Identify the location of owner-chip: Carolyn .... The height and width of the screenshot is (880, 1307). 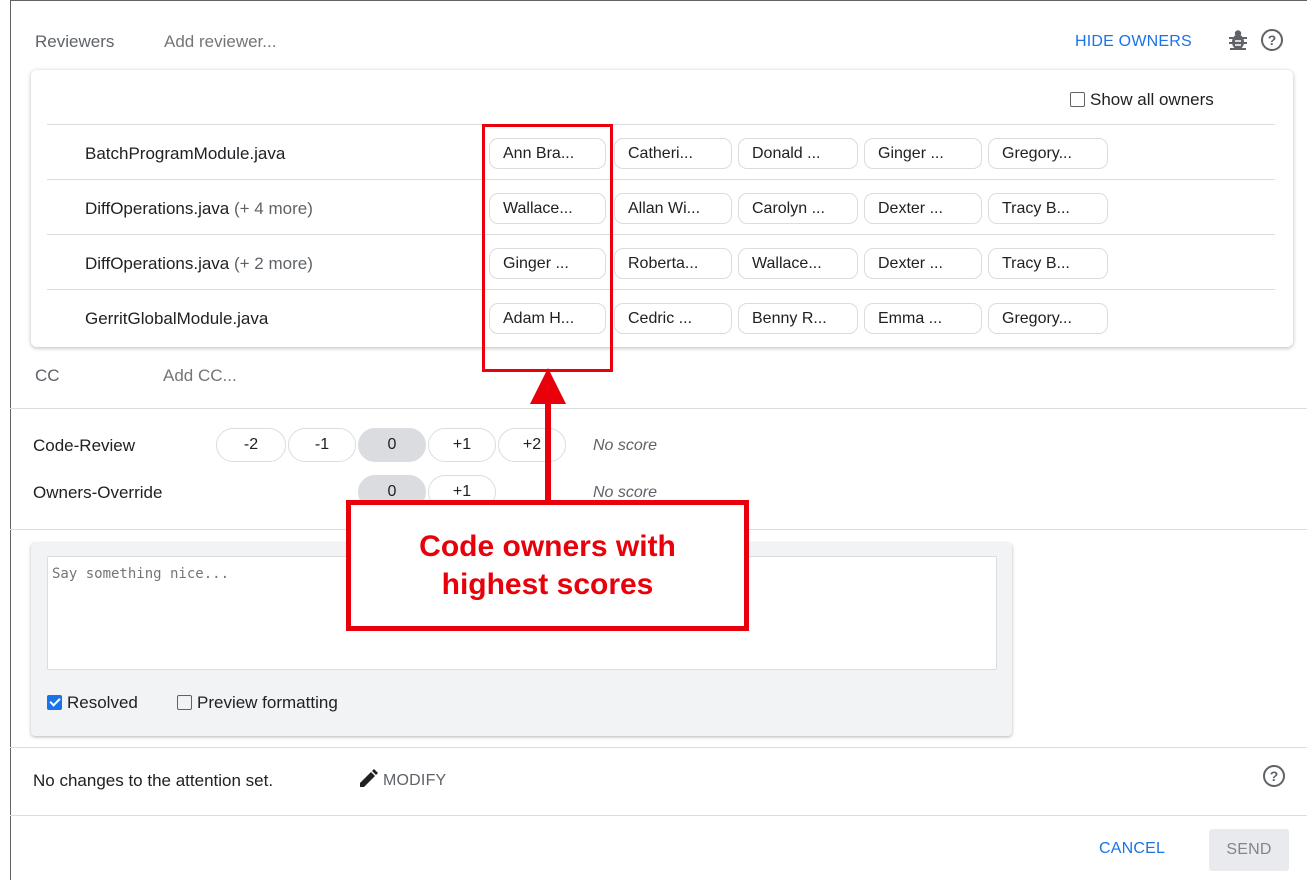
(798, 208).